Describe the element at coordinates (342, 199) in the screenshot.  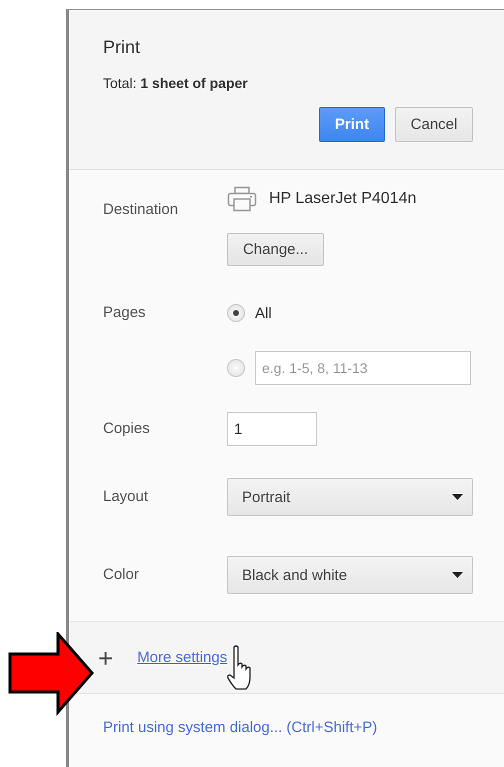
I see `printer-name: HP LaserJet P4014n` at that location.